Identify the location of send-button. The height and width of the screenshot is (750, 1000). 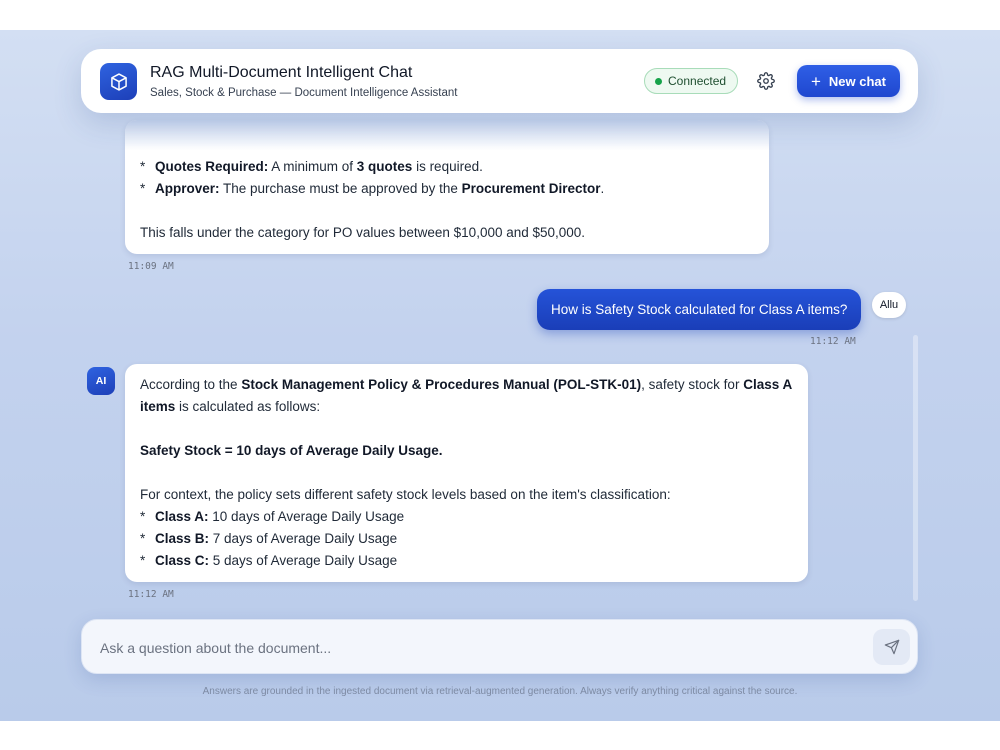
(891, 647).